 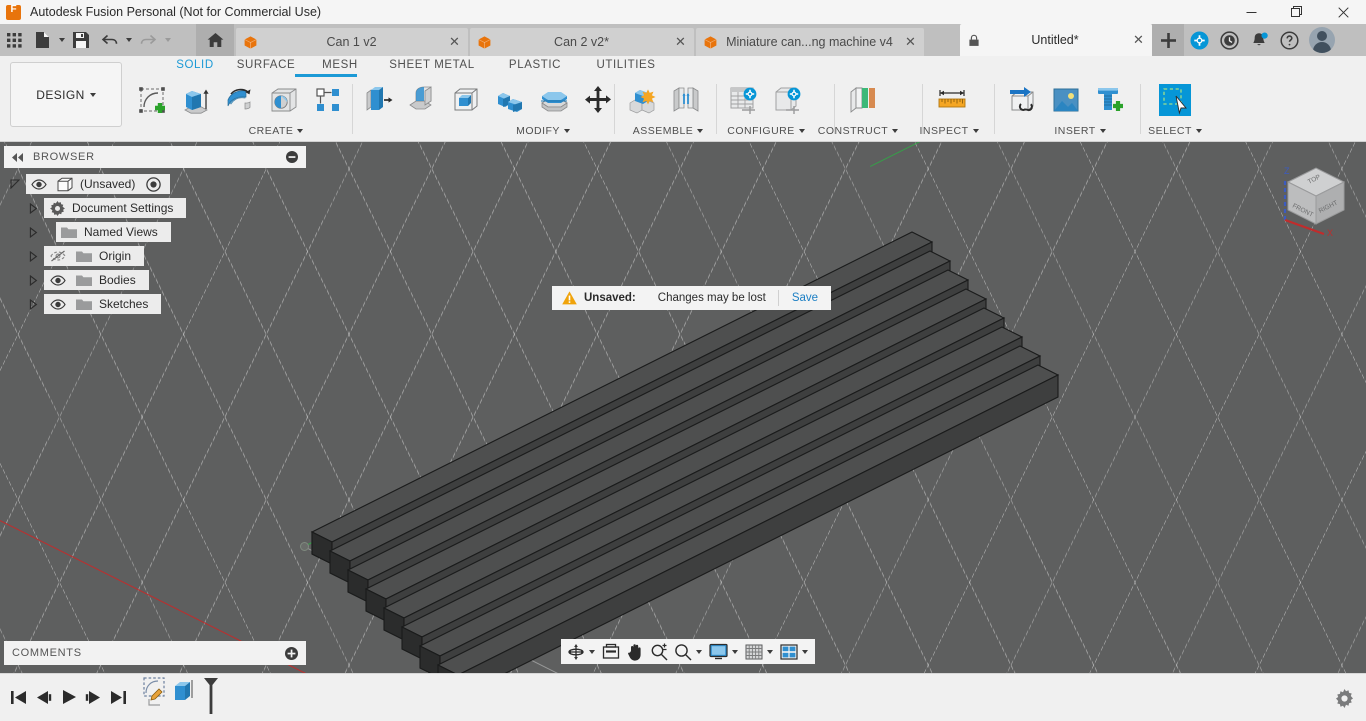 What do you see at coordinates (1080, 131) in the screenshot?
I see `ribbon-group-insert-label: INSERT` at bounding box center [1080, 131].